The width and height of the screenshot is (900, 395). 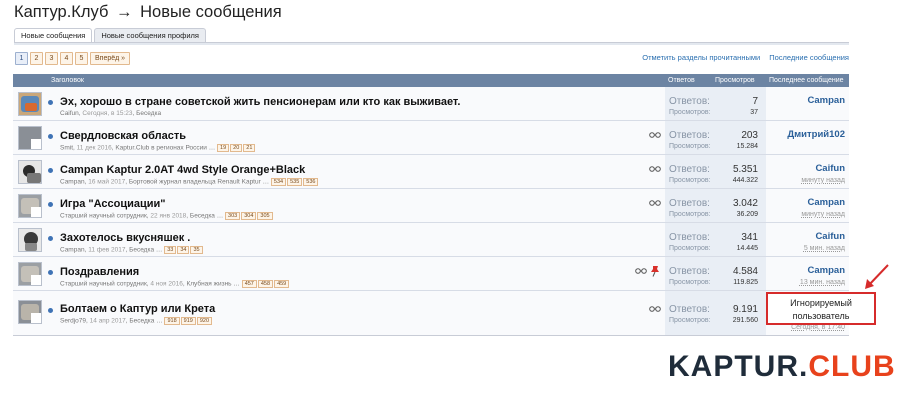 What do you see at coordinates (123, 136) in the screenshot?
I see `thread-title-link: Свердловская область` at bounding box center [123, 136].